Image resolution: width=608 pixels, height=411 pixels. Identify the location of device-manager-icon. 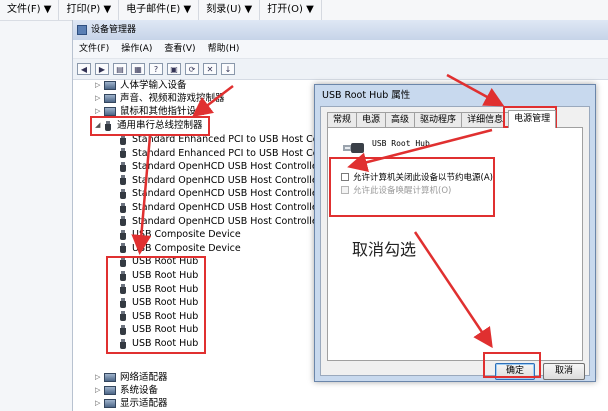
(82, 30).